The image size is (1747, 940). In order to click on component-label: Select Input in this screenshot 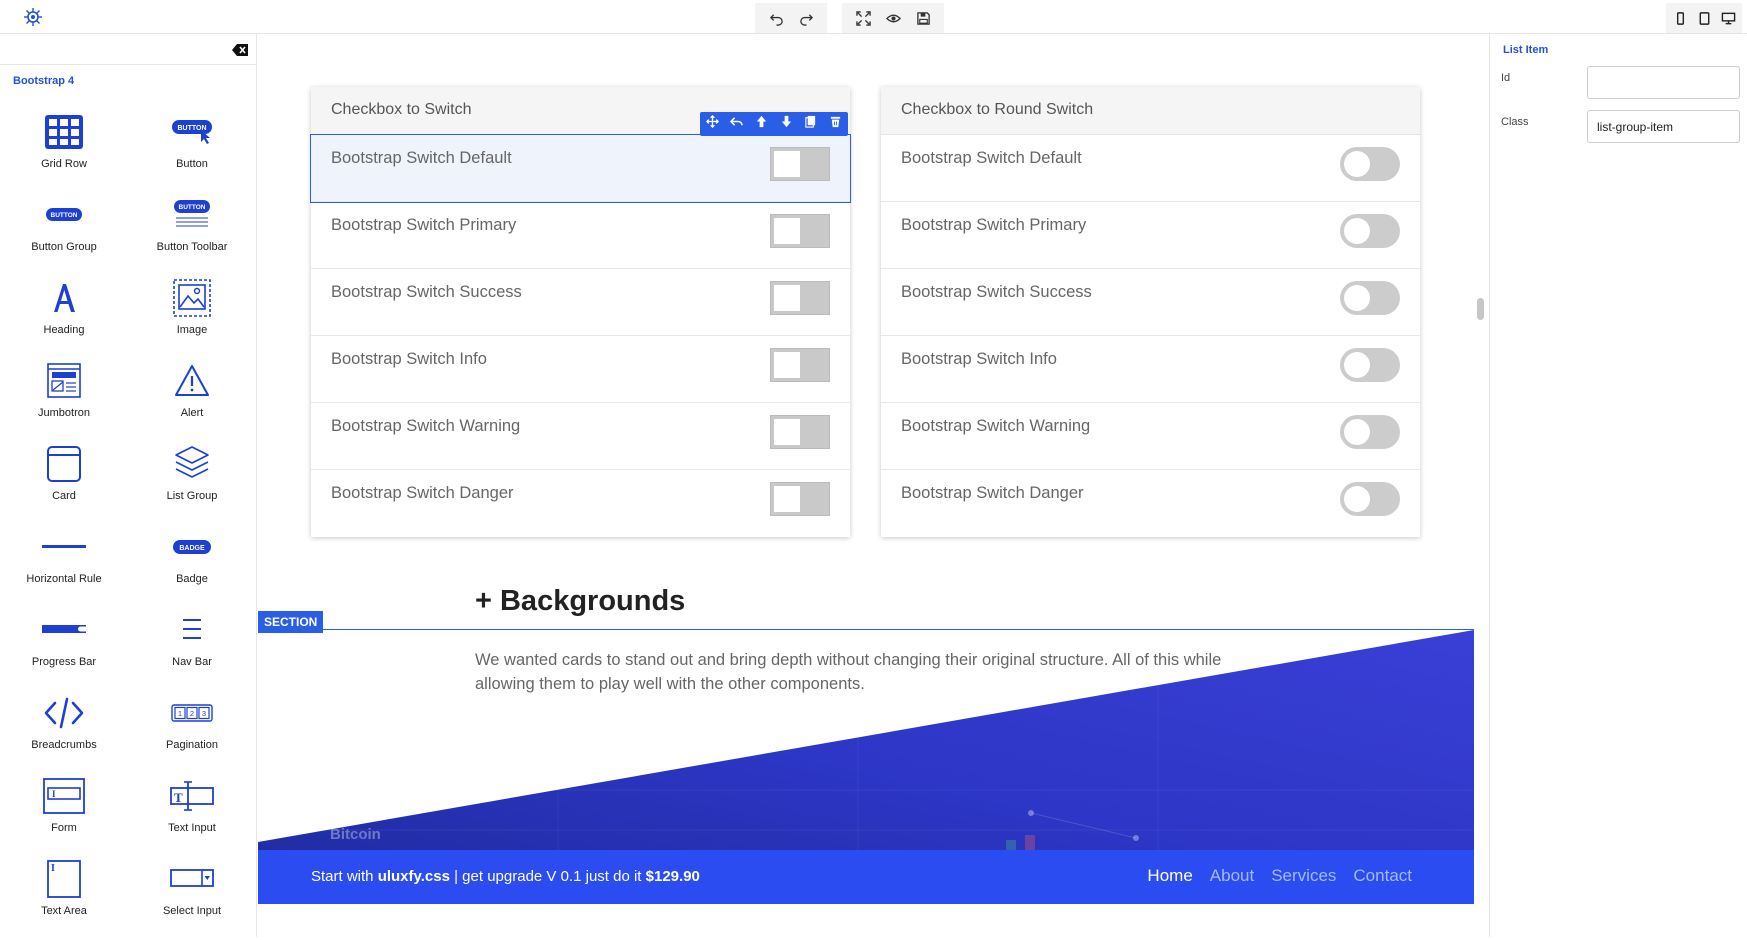, I will do `click(192, 911)`.